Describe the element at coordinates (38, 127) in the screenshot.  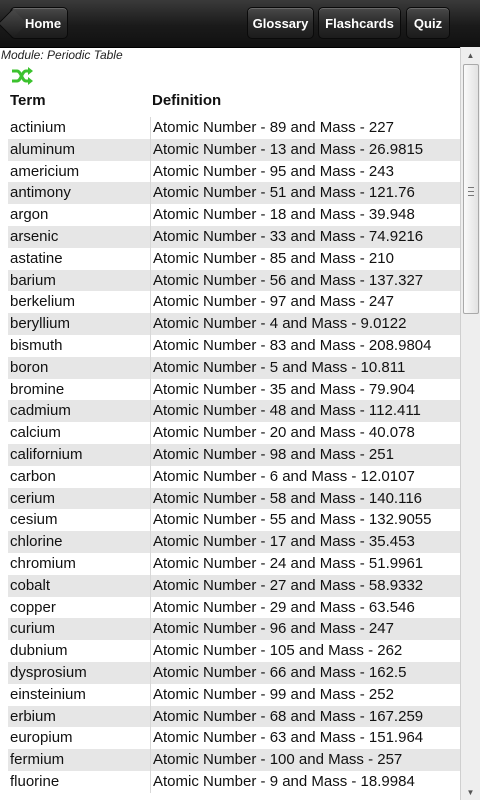
I see `term-cell: actinium` at that location.